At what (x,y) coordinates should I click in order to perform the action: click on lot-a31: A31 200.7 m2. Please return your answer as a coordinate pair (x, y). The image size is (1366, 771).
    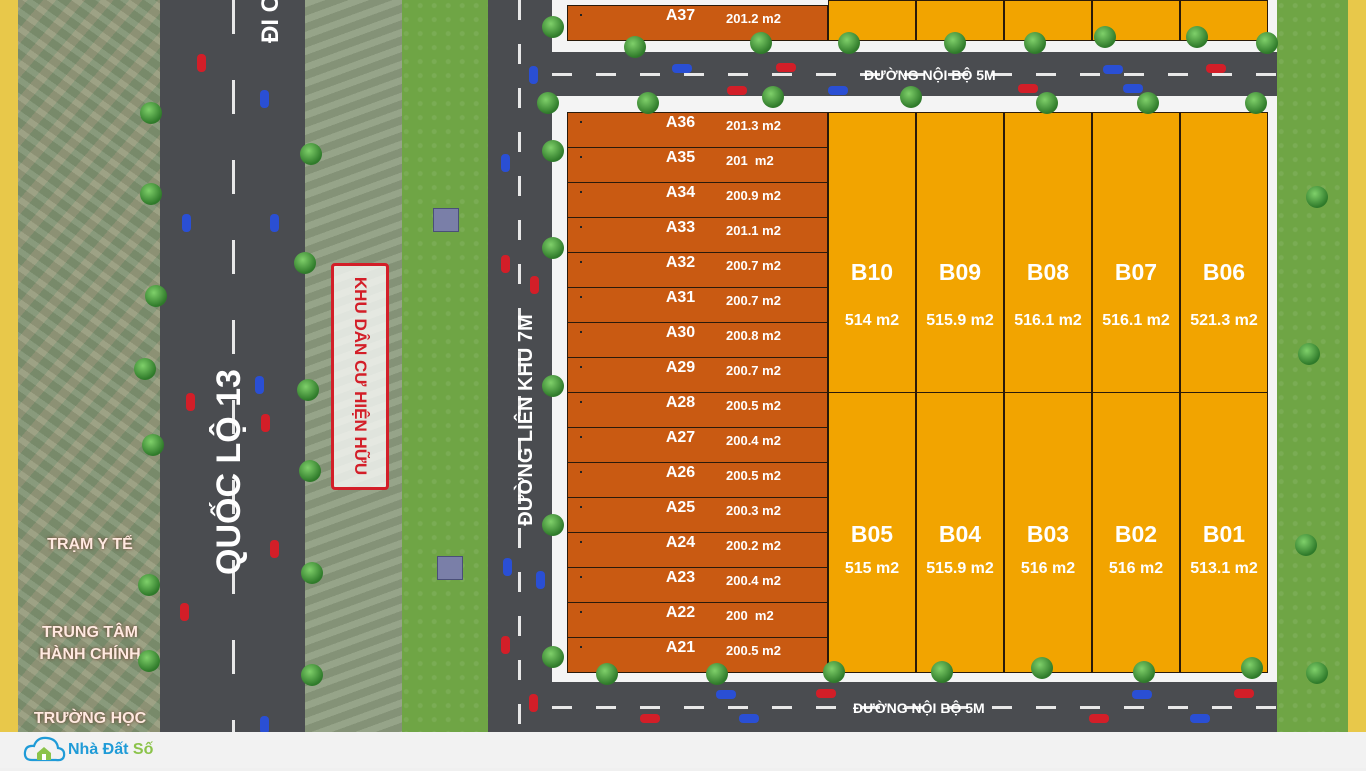
    Looking at the image, I should click on (697, 305).